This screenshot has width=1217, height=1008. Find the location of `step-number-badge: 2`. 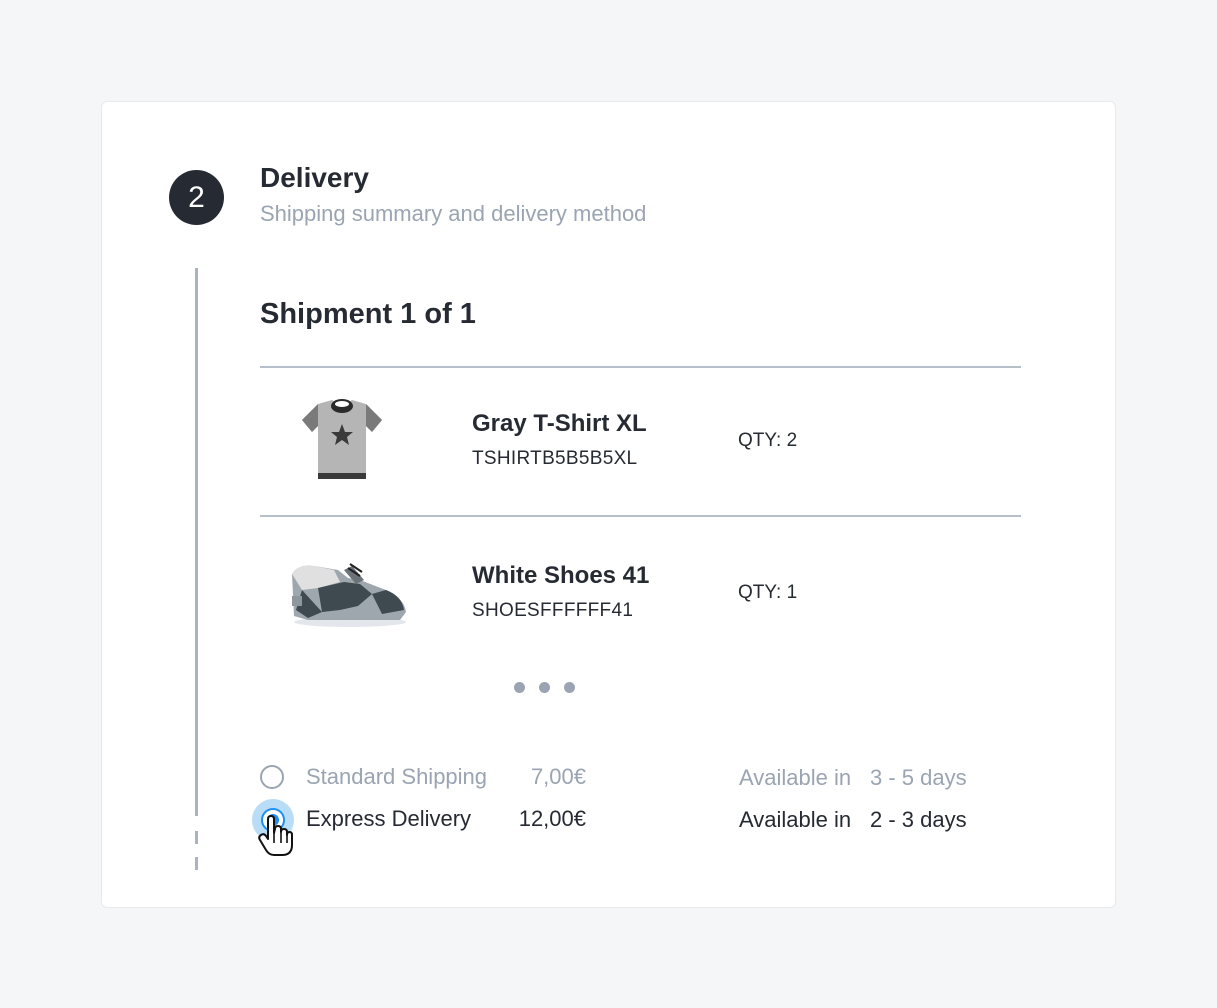

step-number-badge: 2 is located at coordinates (196, 197).